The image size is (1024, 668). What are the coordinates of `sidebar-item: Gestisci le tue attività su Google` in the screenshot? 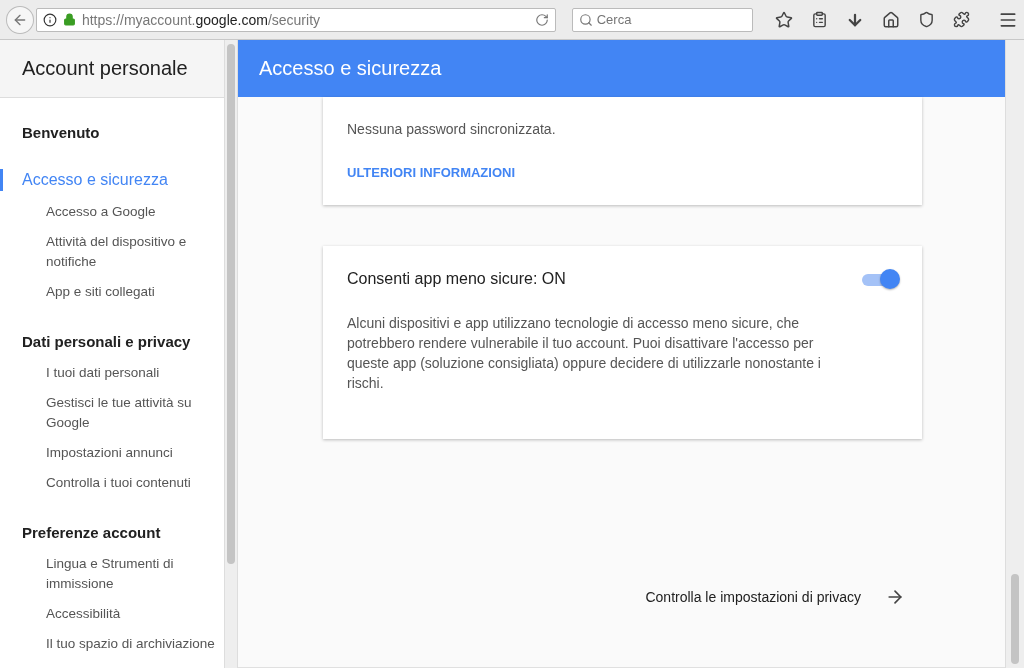 It's located at (112, 413).